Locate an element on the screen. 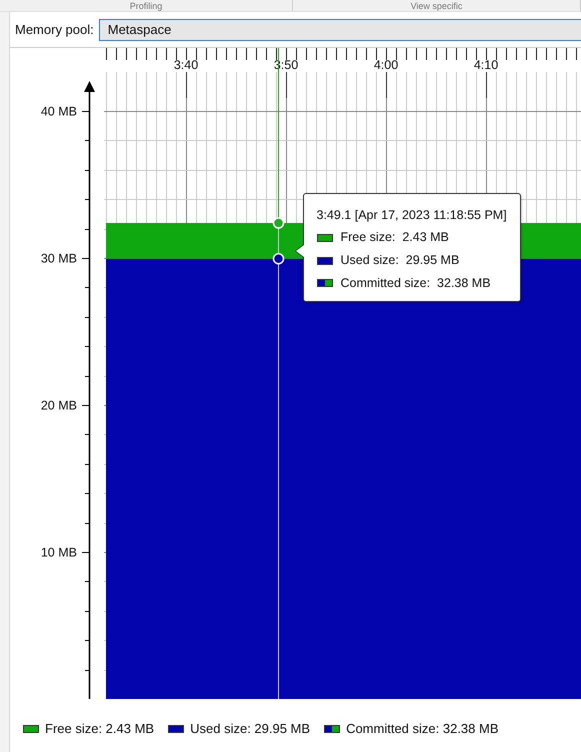 The height and width of the screenshot is (752, 581). memory-pool-dropdown: Metaspace is located at coordinates (339, 29).